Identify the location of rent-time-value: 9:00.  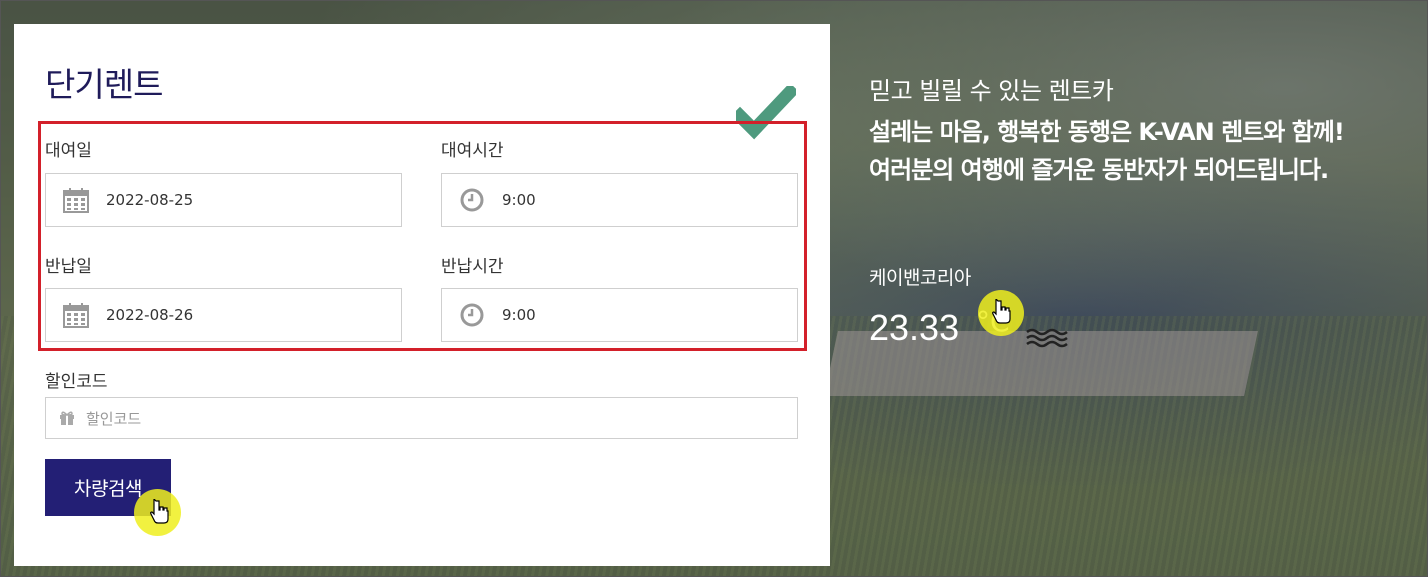
(519, 200).